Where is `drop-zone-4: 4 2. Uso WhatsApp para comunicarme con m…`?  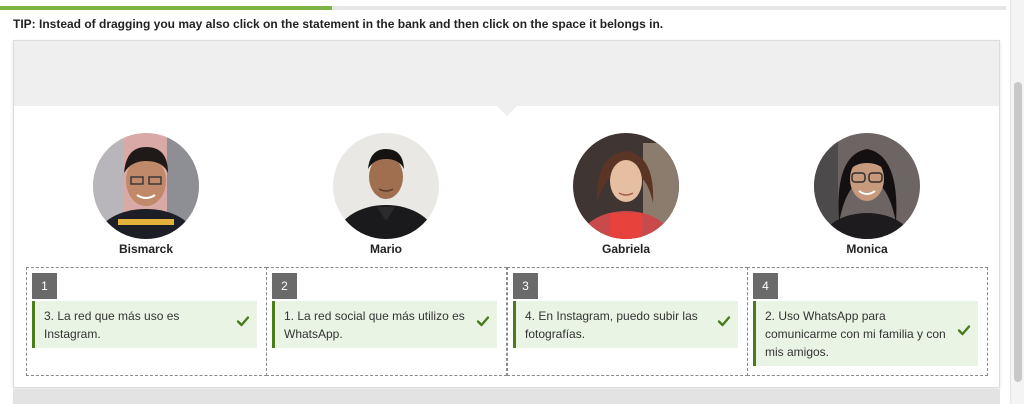 drop-zone-4: 4 2. Uso WhatsApp para comunicarme con m… is located at coordinates (867, 321).